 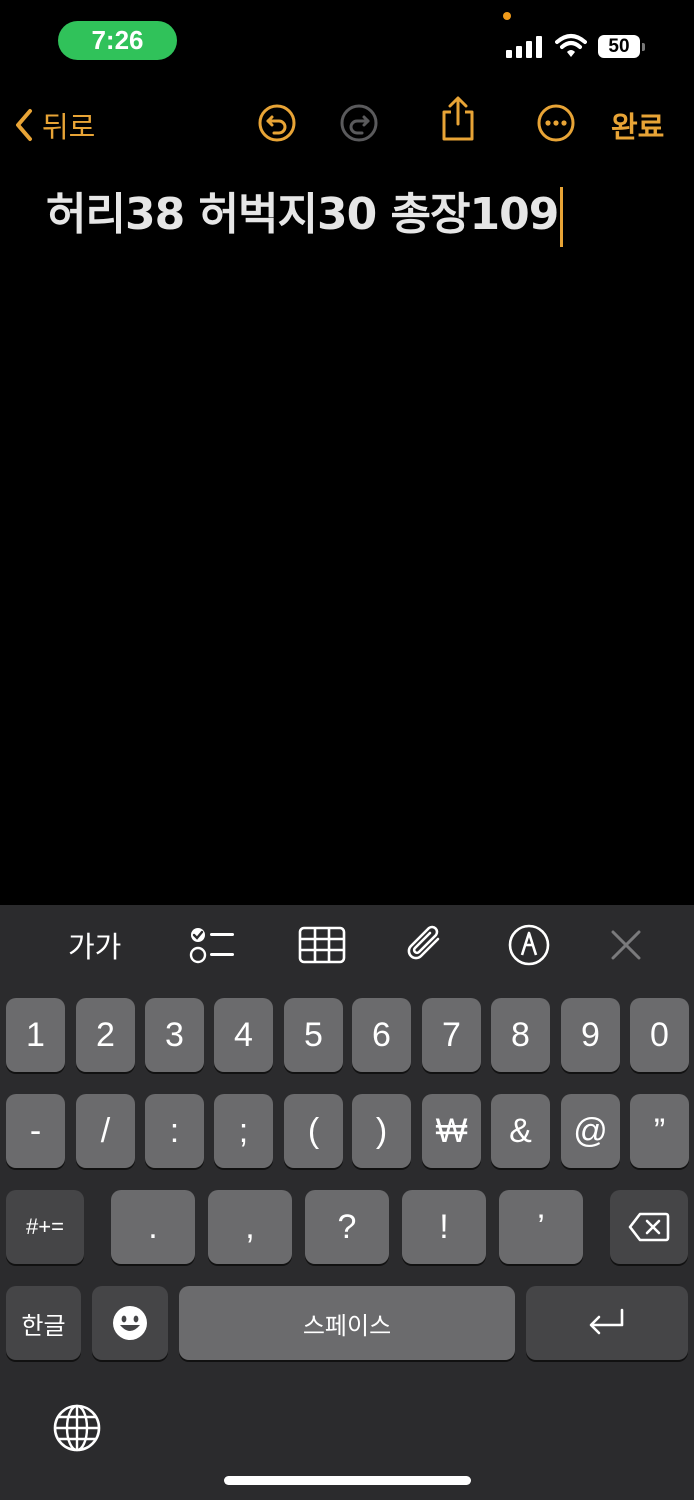 I want to click on key-won: ₩, so click(x=451, y=1131).